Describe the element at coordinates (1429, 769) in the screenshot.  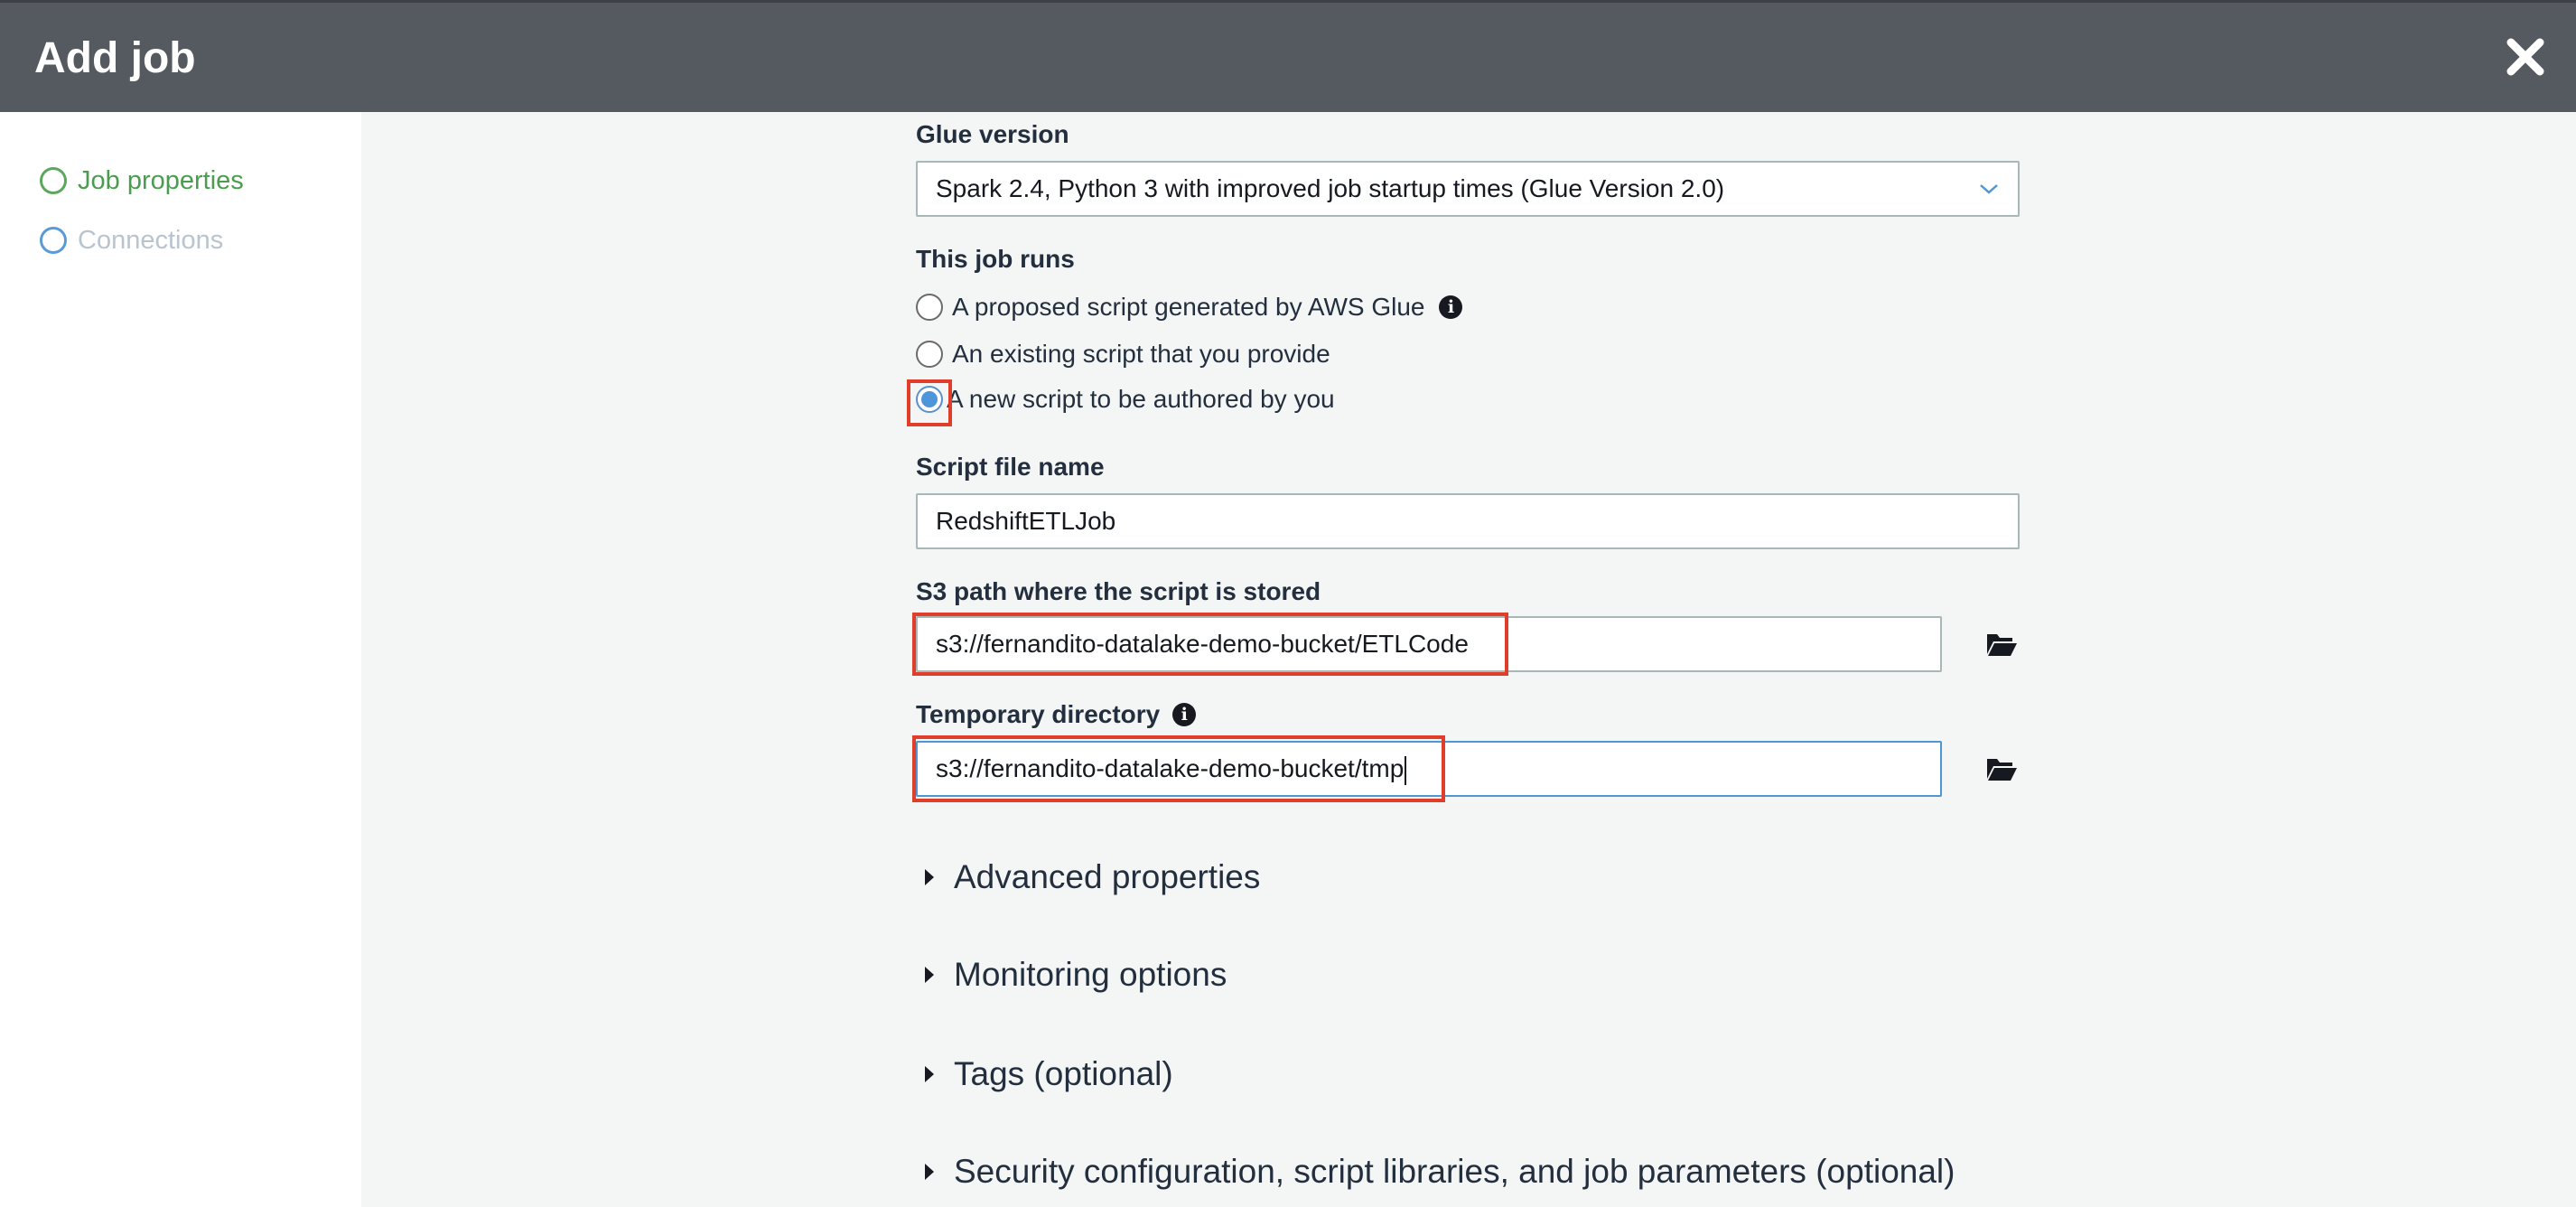
I see `temp-dir-input: s3://fernandito-datalake-demo-bucket/tmp` at that location.